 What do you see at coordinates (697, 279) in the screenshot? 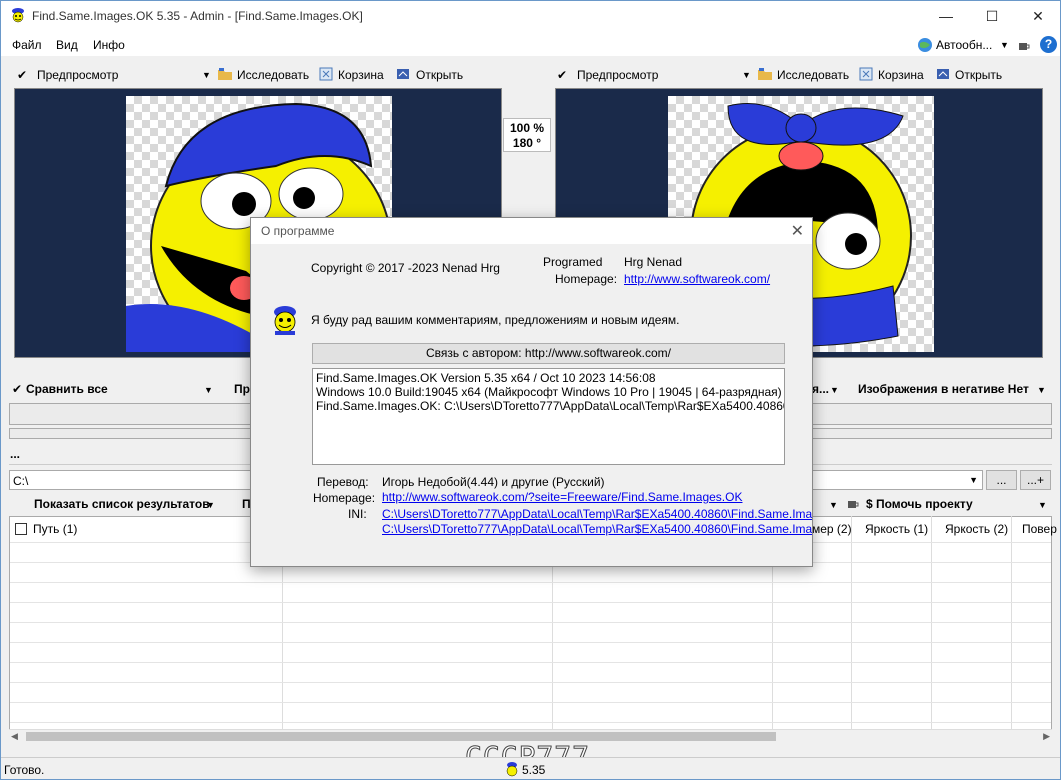
I see `homepage-link: http://www.softwareok.com/` at bounding box center [697, 279].